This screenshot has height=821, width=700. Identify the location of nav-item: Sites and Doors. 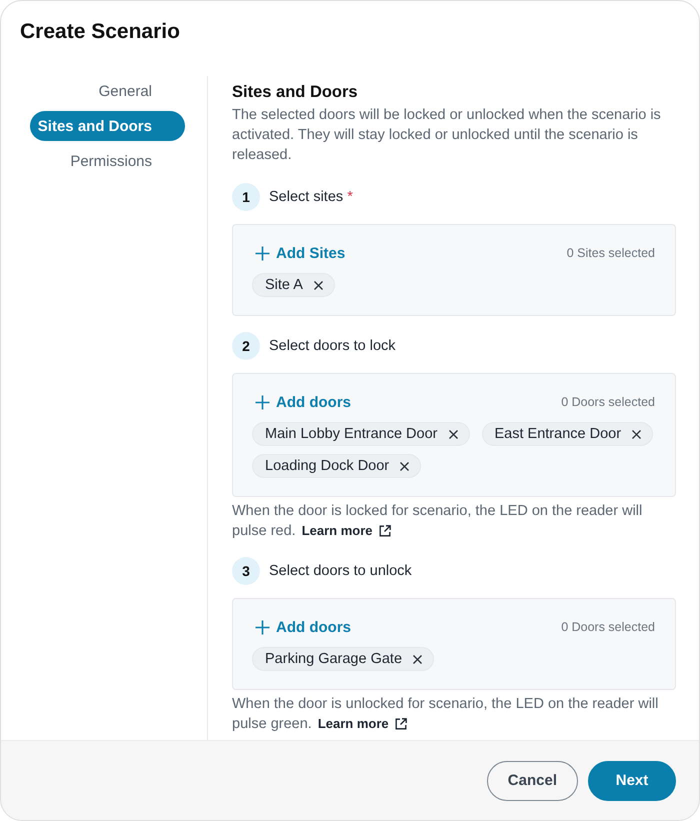
(107, 126).